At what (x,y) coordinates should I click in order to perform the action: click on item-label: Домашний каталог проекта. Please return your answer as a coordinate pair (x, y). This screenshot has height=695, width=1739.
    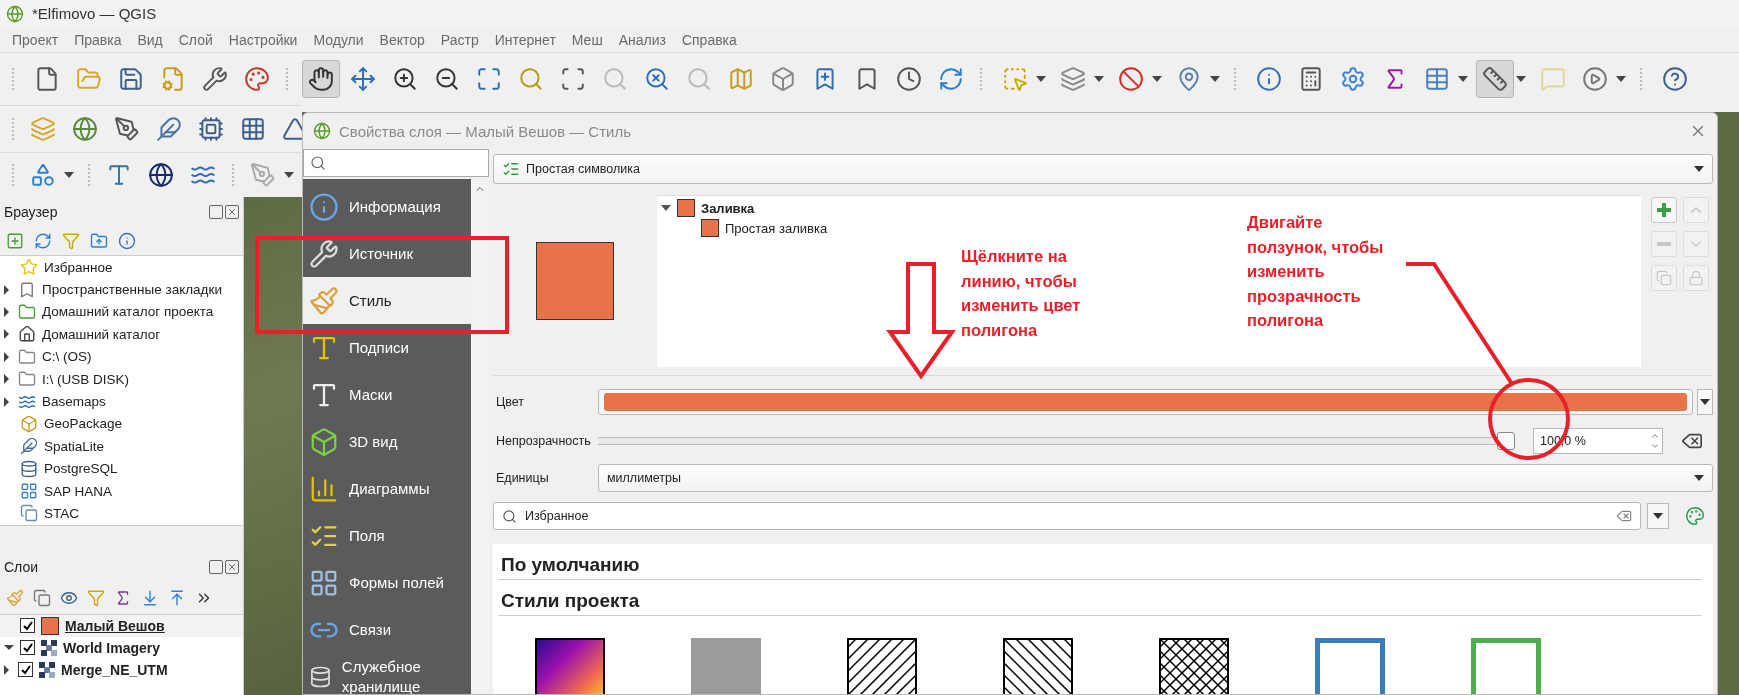
    Looking at the image, I should click on (128, 312).